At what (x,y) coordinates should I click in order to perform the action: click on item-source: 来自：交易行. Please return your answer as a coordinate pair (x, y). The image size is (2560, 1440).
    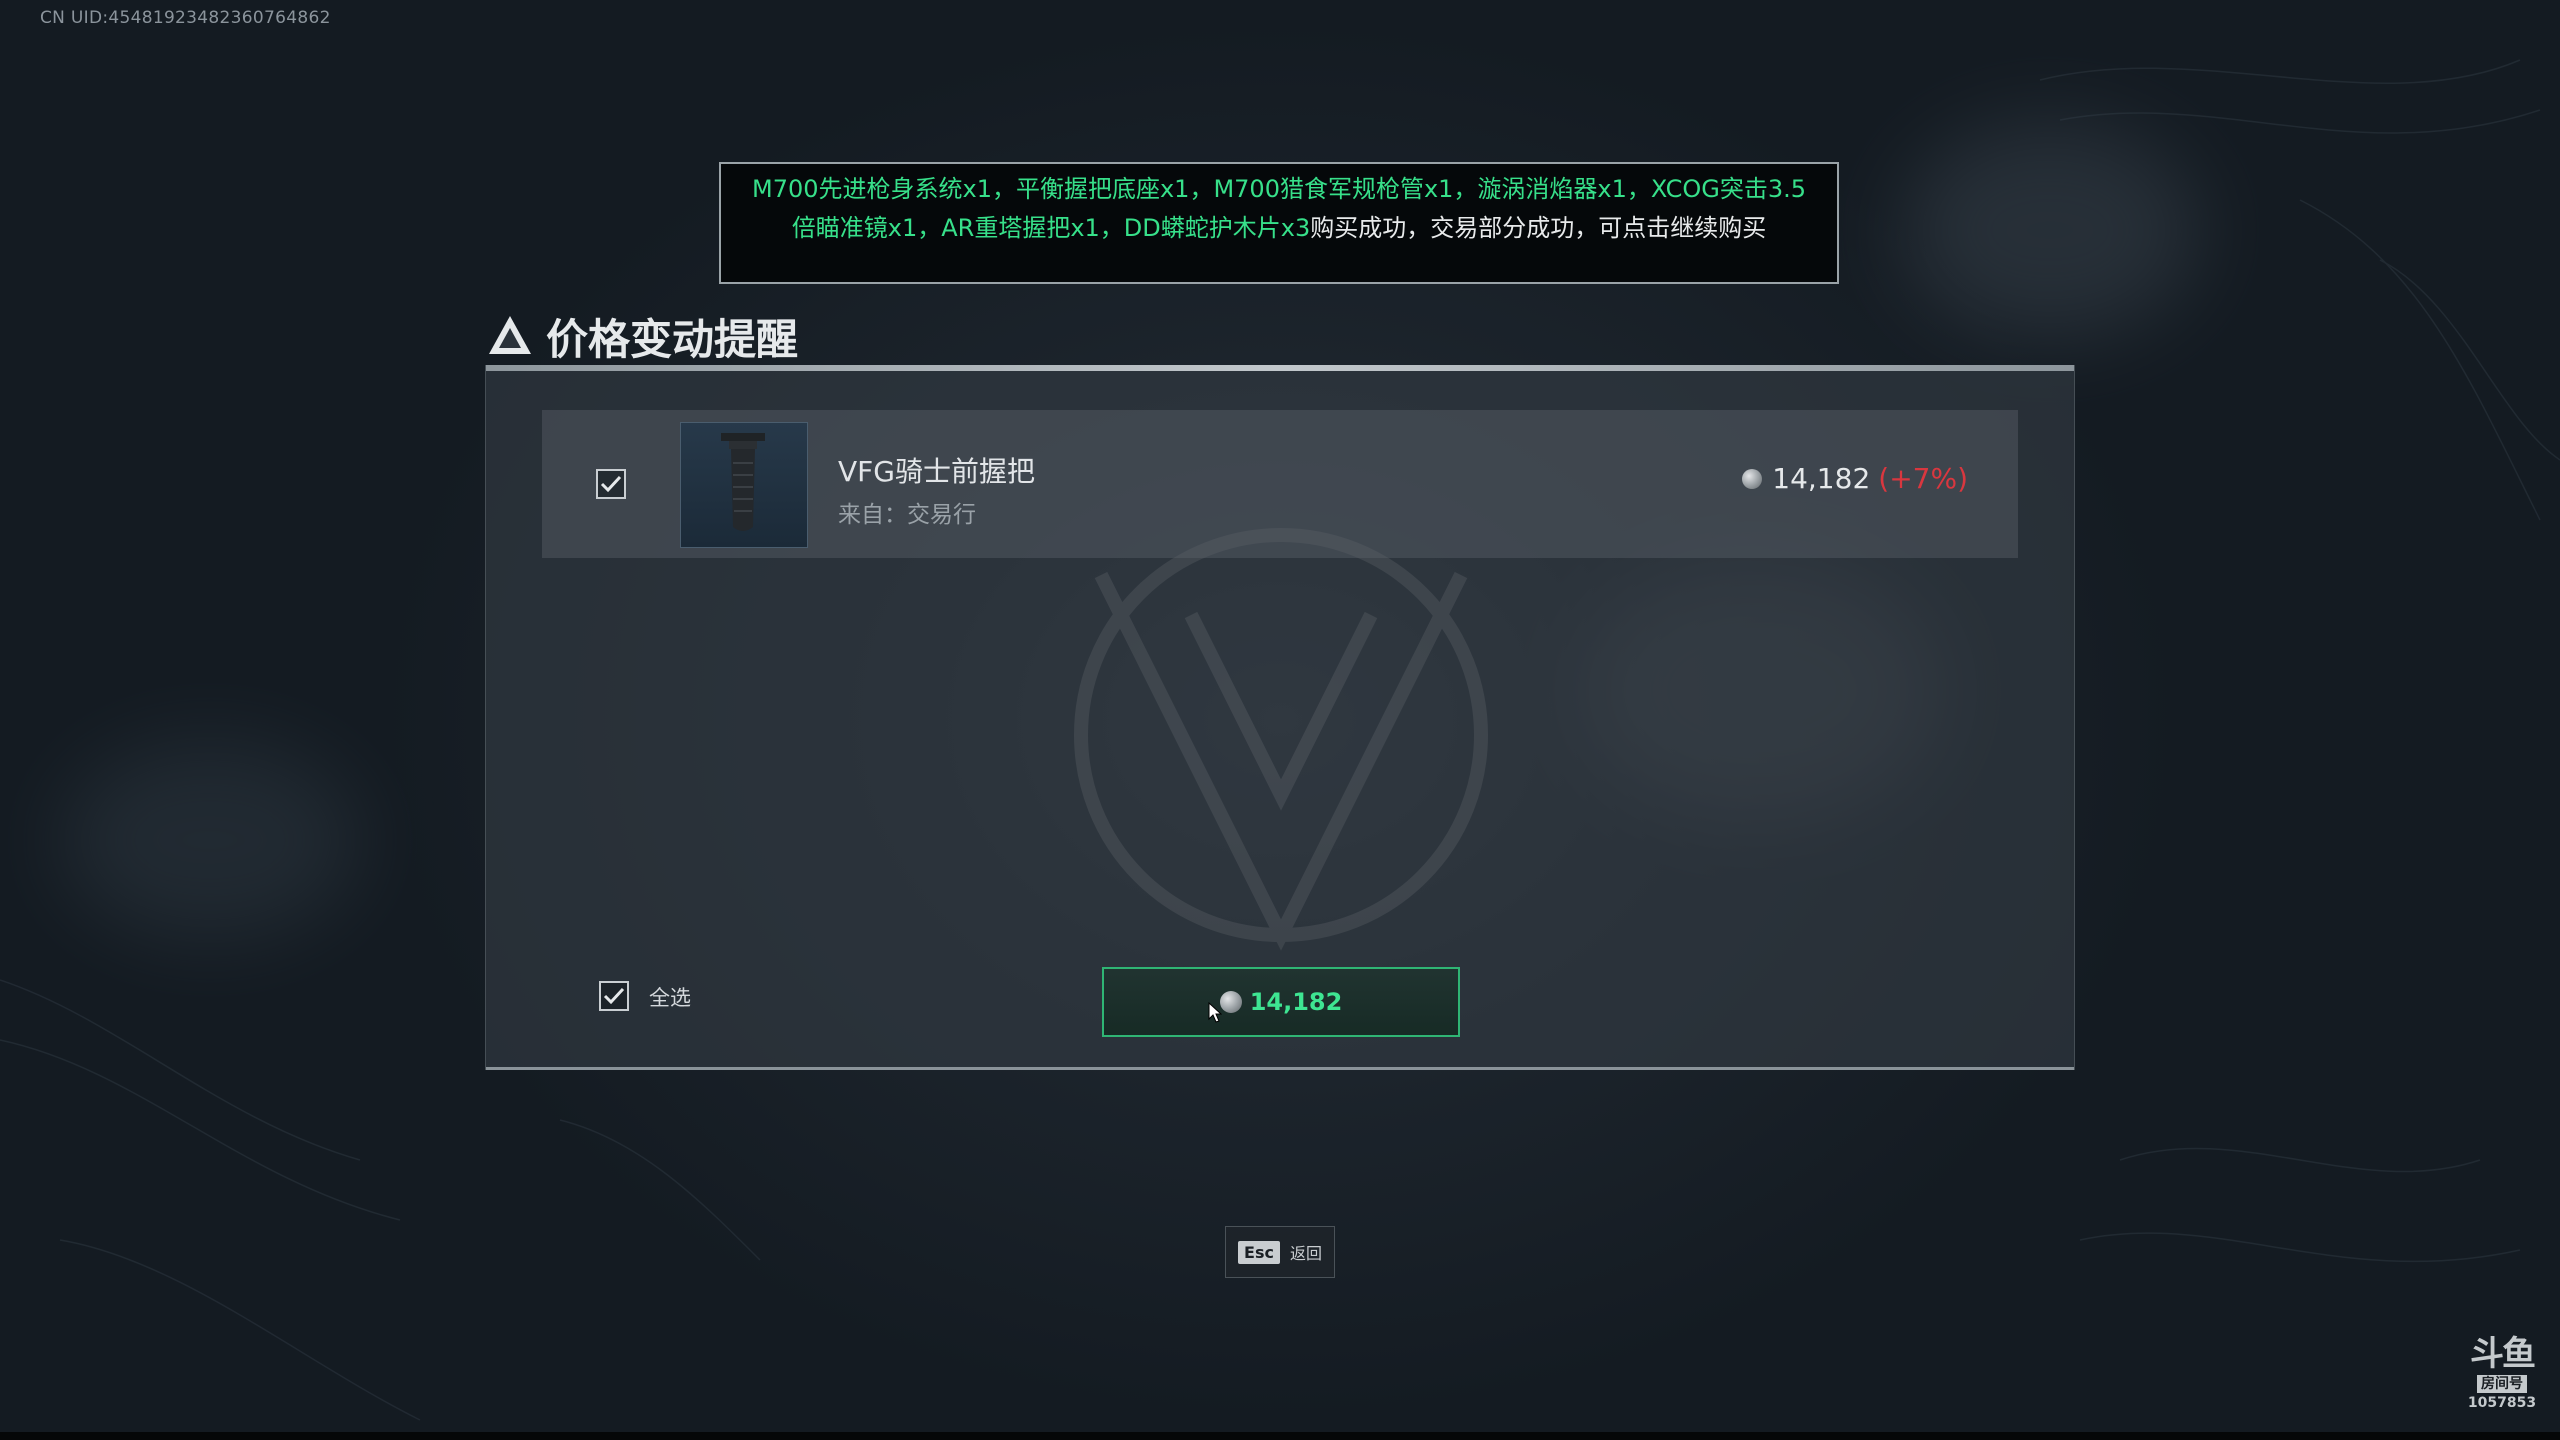
    Looking at the image, I should click on (907, 515).